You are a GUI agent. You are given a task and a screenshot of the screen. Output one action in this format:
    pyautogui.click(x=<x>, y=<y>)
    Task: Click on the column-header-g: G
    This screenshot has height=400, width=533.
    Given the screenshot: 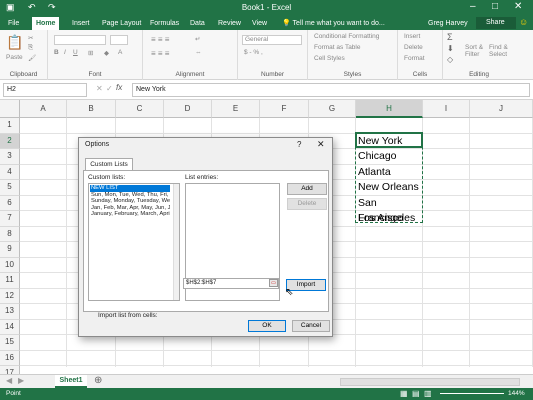 What is the action you would take?
    pyautogui.click(x=332, y=109)
    